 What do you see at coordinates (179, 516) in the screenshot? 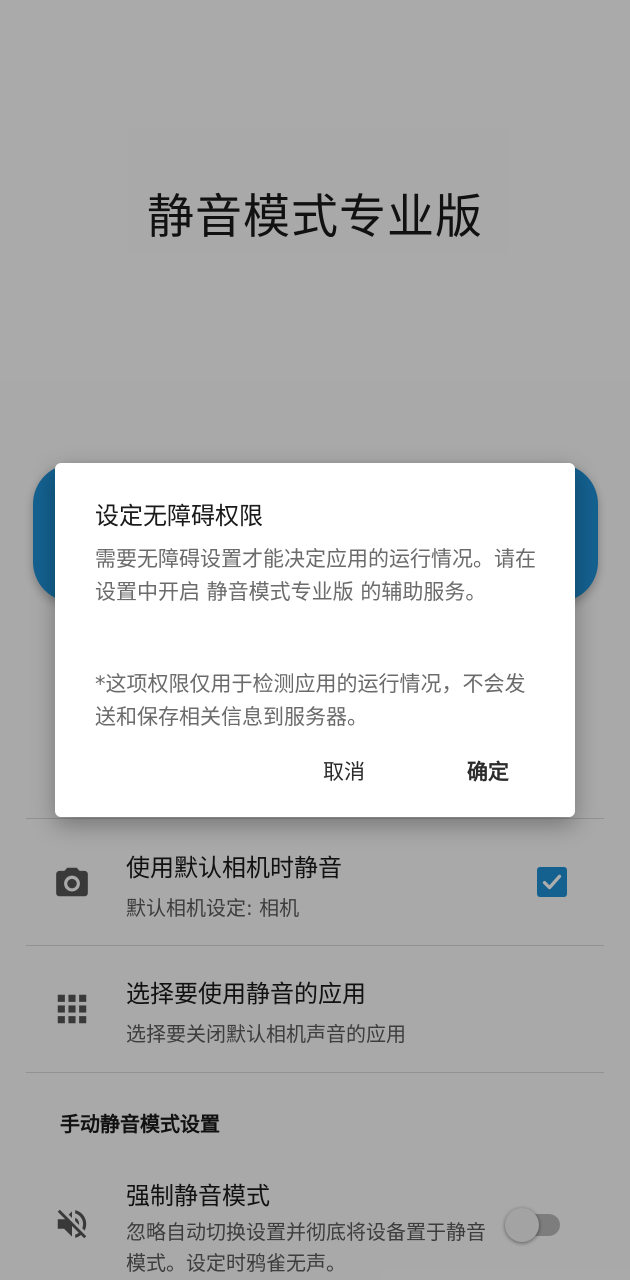
I see `dialog-title: 设定无障碍权限` at bounding box center [179, 516].